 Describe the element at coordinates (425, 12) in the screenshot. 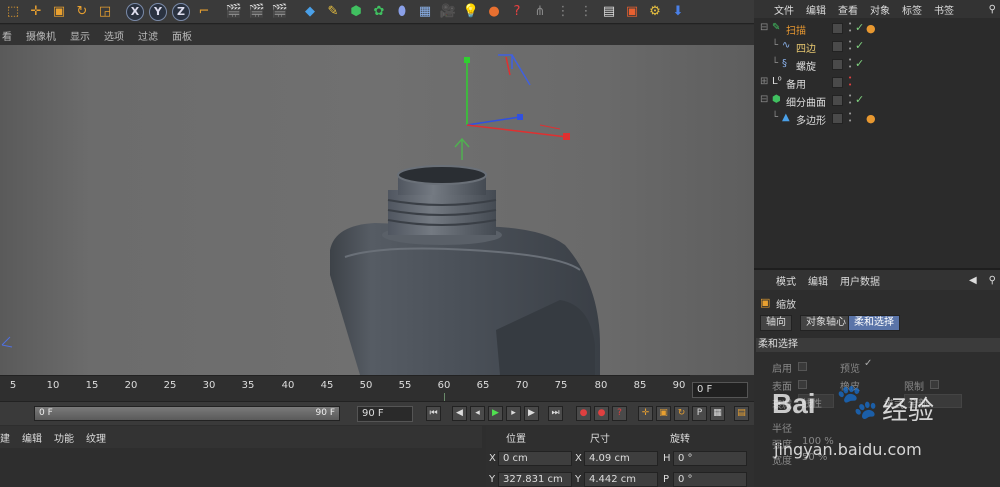

I see `floor-icon: ▦` at that location.